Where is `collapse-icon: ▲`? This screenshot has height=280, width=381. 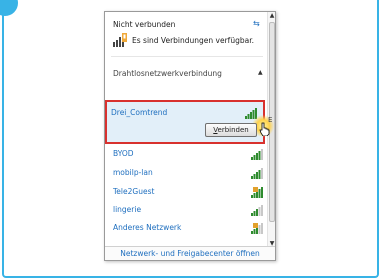
collapse-icon: ▲ is located at coordinates (260, 72).